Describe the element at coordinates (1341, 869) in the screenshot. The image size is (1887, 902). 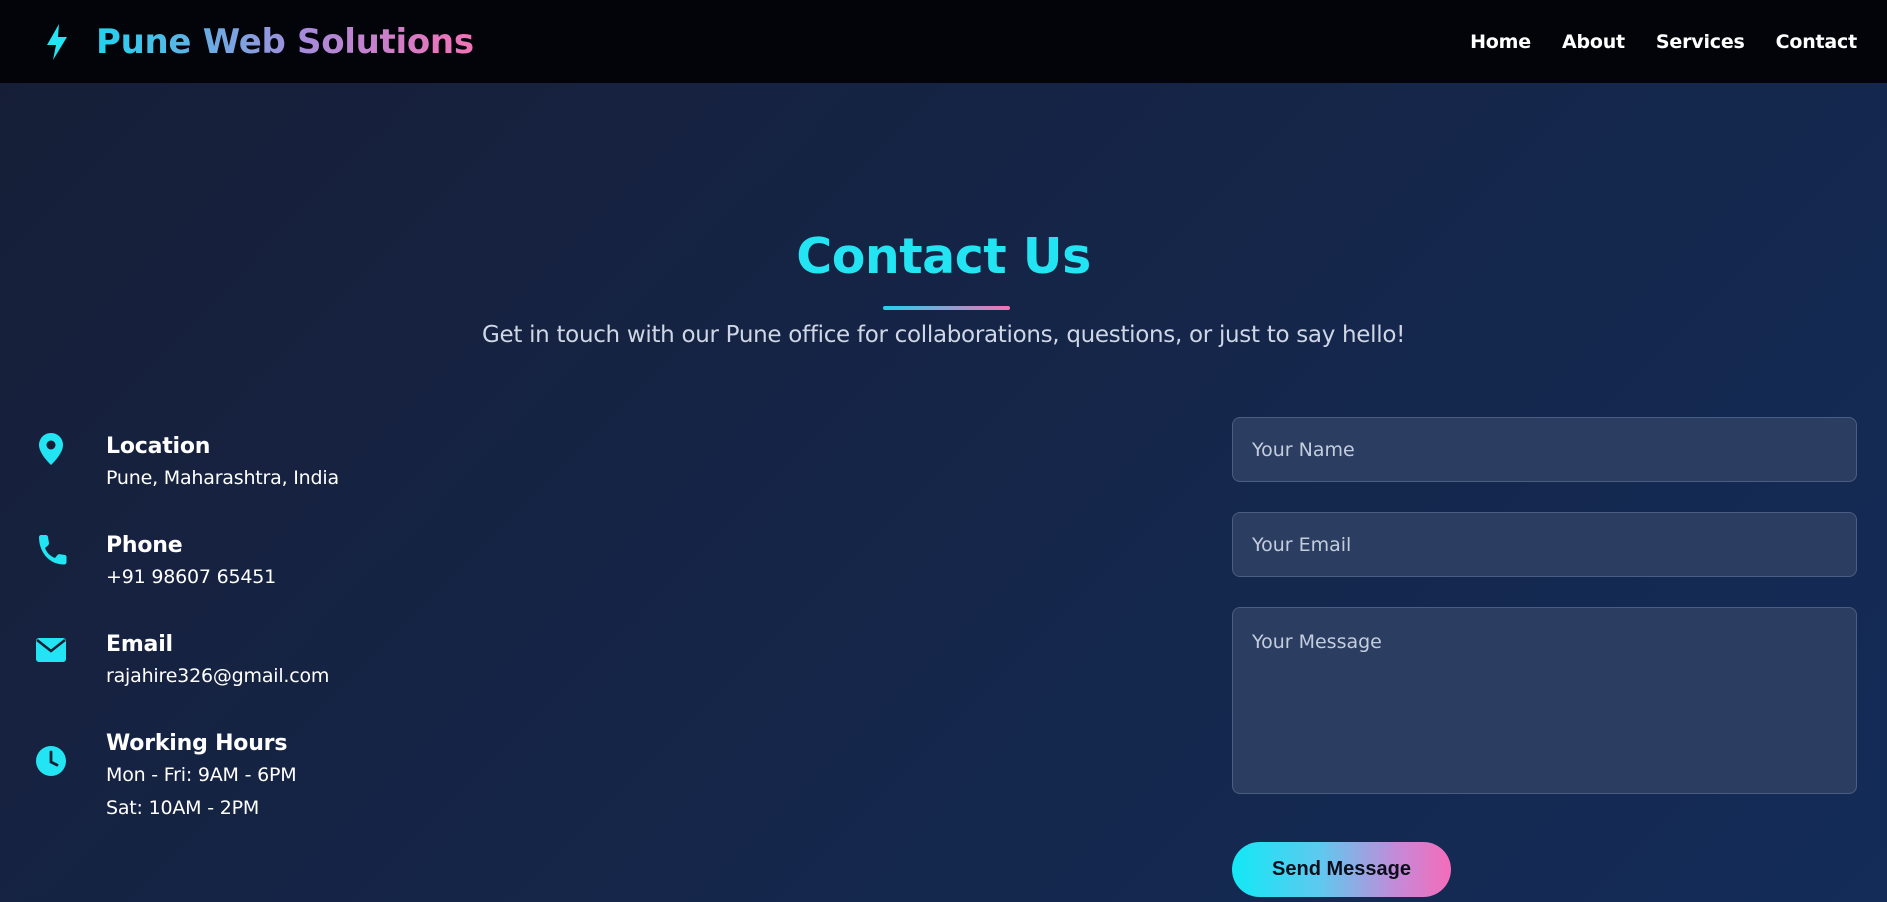
I see `send-message-button: Send Message` at that location.